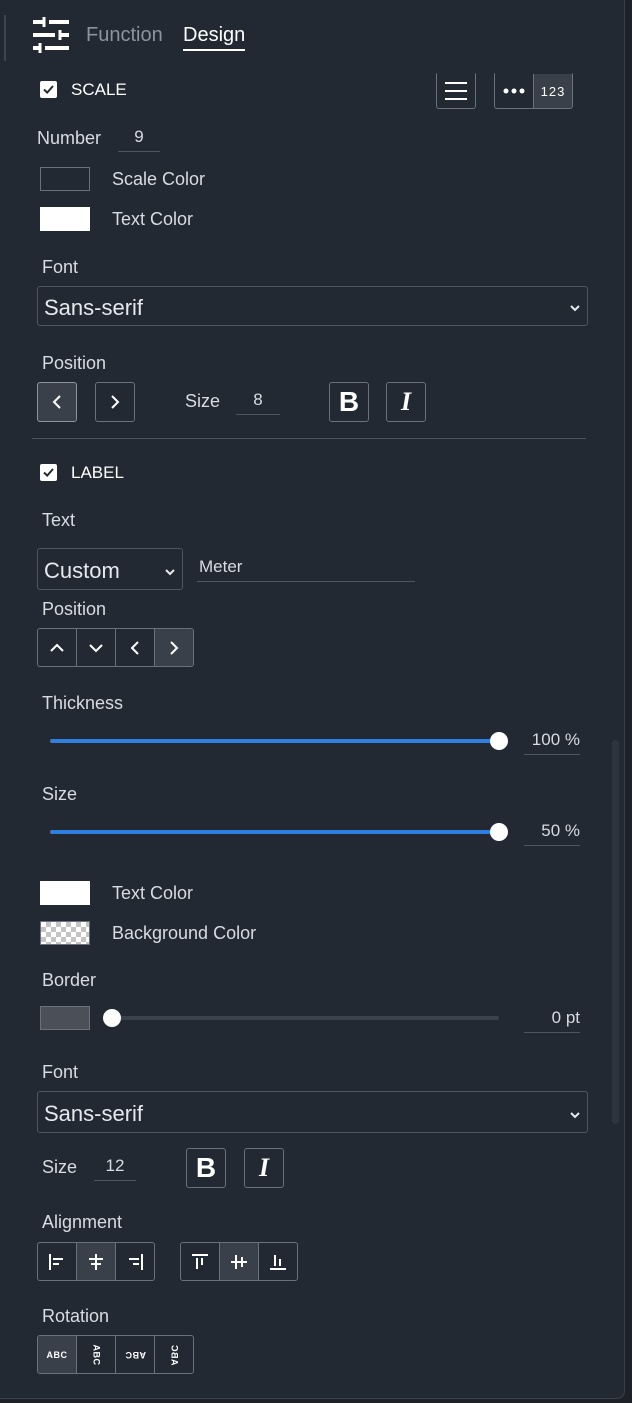 This screenshot has width=632, height=1403. I want to click on position-right-button, so click(174, 647).